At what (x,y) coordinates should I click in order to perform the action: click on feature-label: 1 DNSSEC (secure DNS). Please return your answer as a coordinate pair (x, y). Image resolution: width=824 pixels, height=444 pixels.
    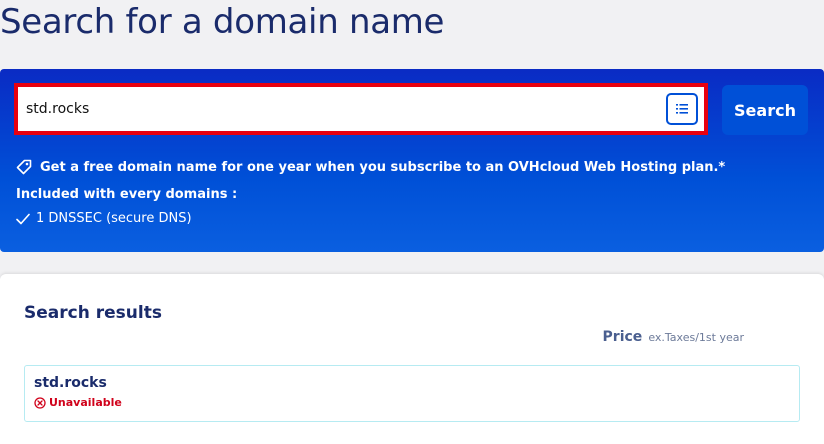
    Looking at the image, I should click on (114, 218).